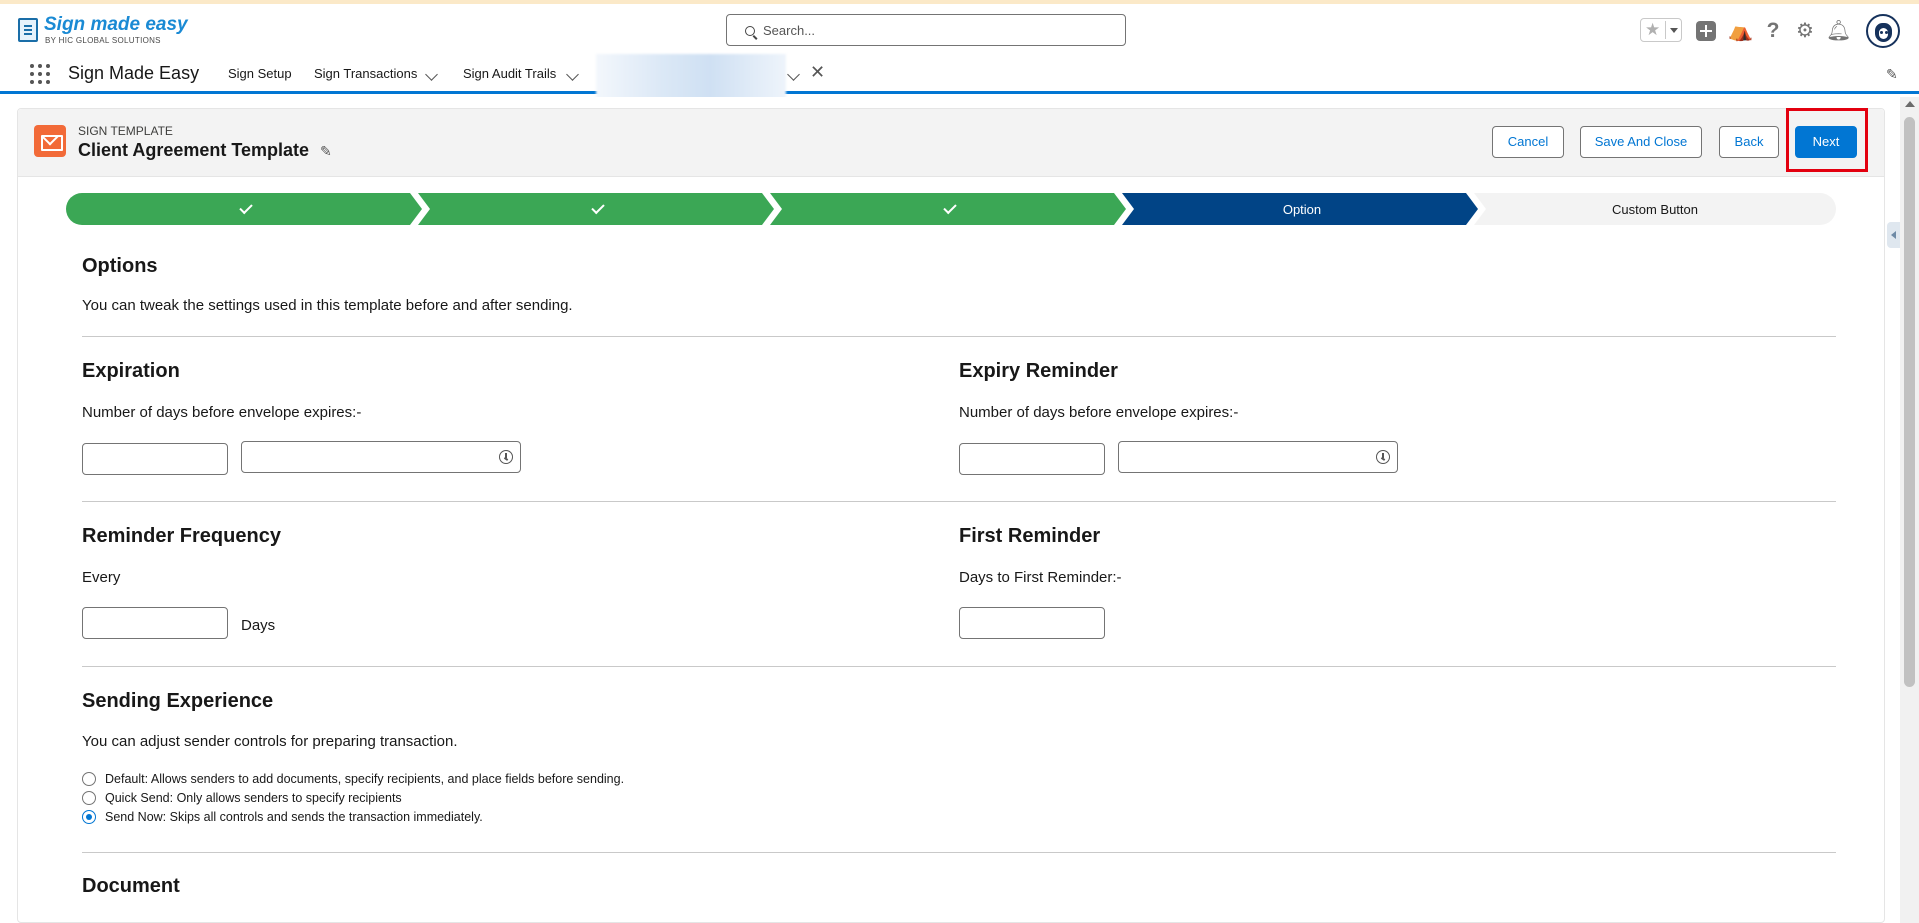 The width and height of the screenshot is (1919, 923). What do you see at coordinates (1040, 577) in the screenshot?
I see `first-reminder-label: Days to First Reminder:-` at bounding box center [1040, 577].